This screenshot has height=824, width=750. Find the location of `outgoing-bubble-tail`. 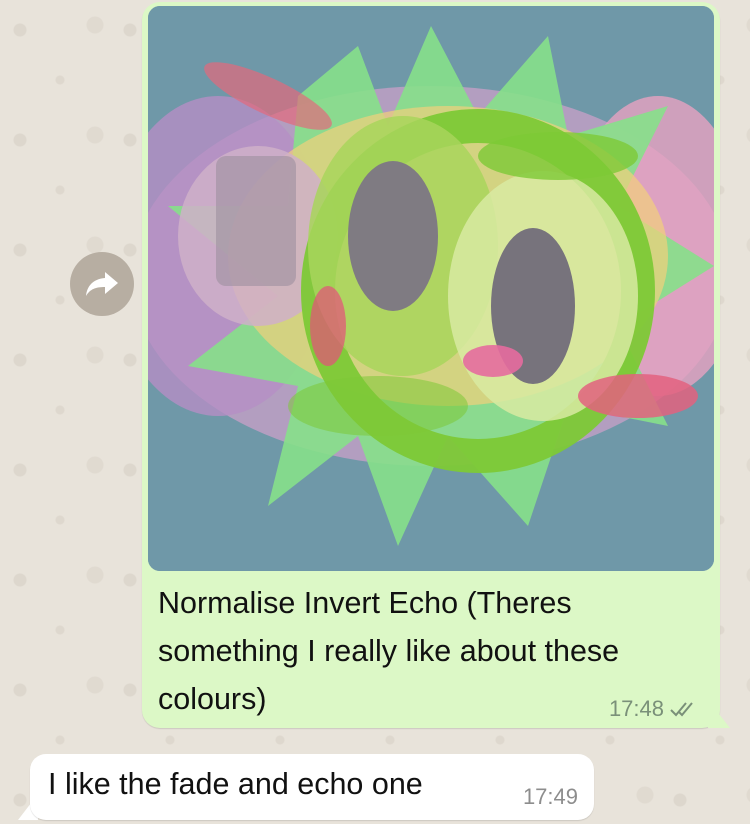

outgoing-bubble-tail is located at coordinates (719, 714).